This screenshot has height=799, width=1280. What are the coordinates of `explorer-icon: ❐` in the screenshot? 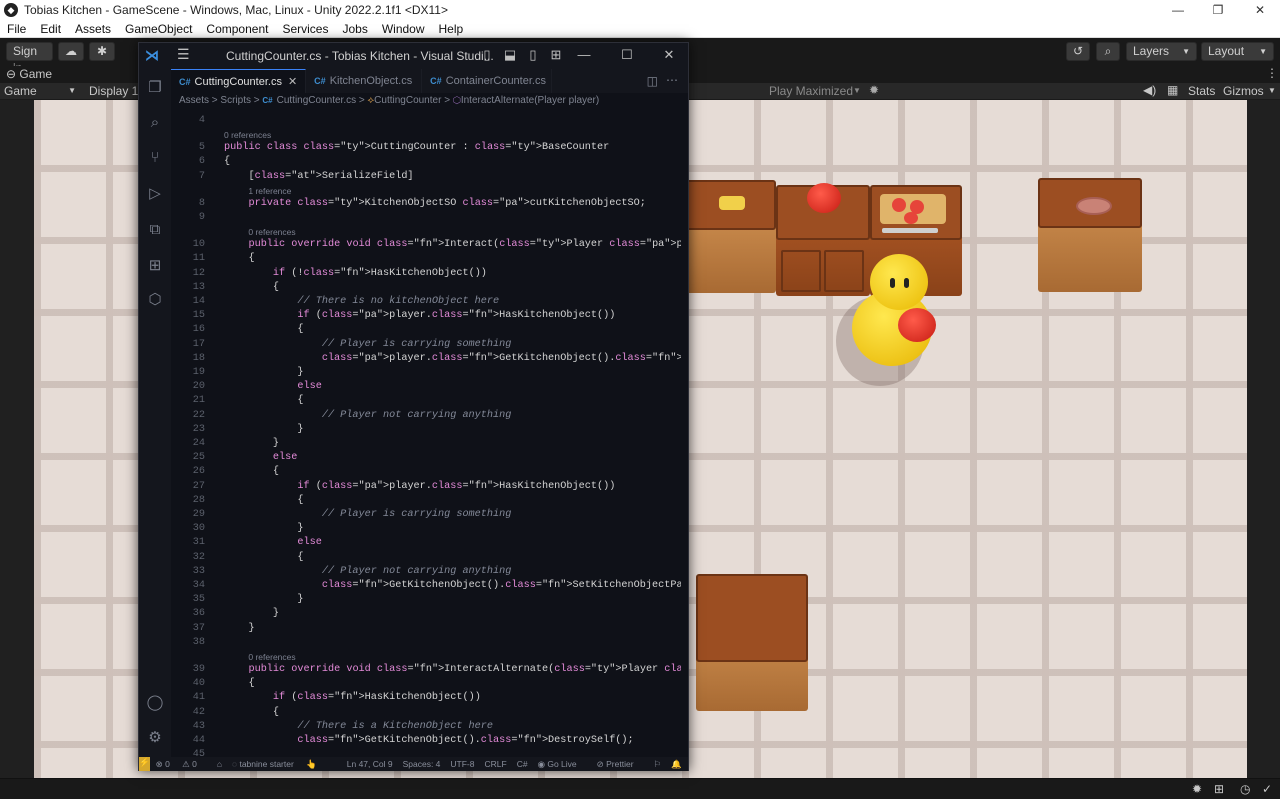 It's located at (155, 88).